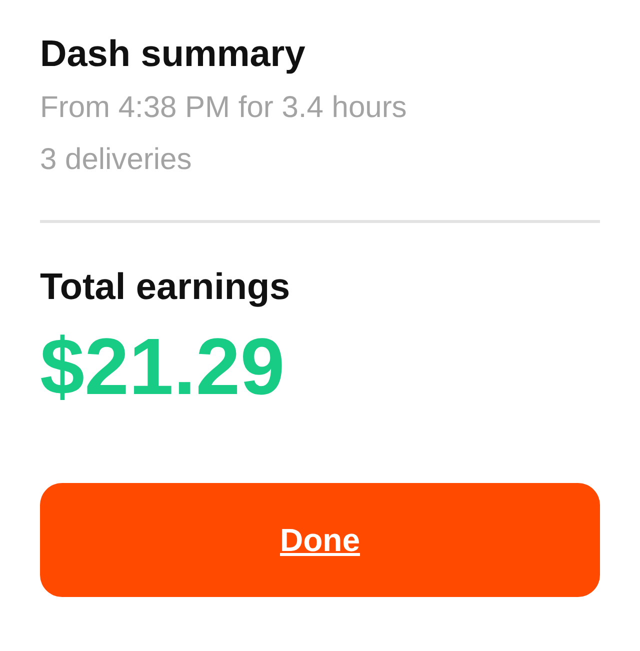 The height and width of the screenshot is (651, 640). I want to click on deliveries-count: 3 deliveries, so click(116, 160).